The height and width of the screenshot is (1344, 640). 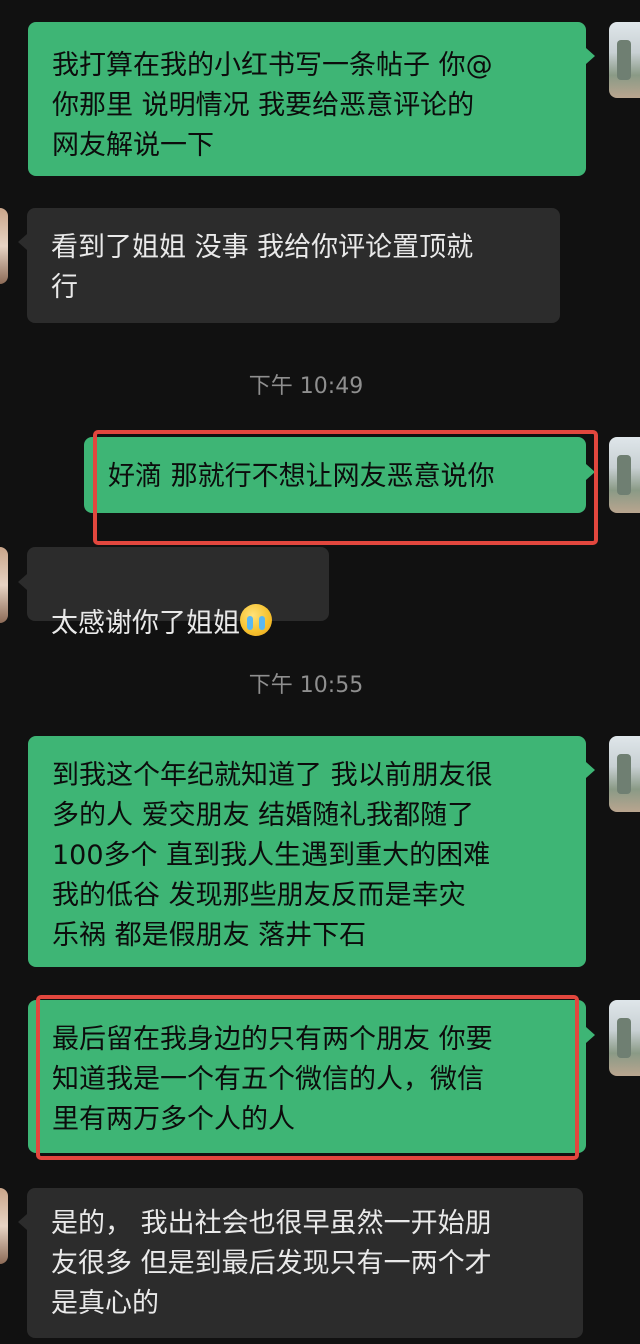 What do you see at coordinates (306, 685) in the screenshot?
I see `timestamp: 下午 10:55` at bounding box center [306, 685].